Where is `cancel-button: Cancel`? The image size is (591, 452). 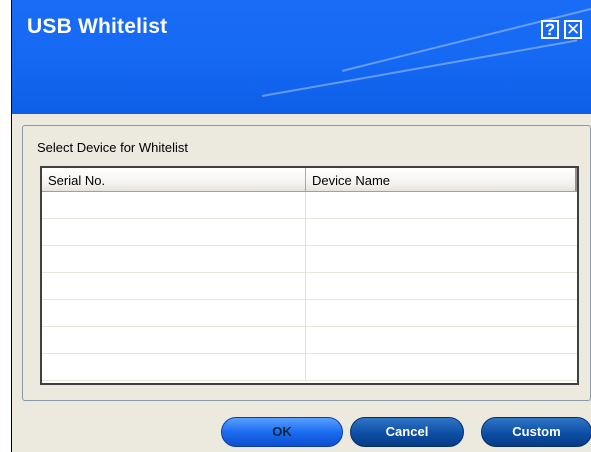 cancel-button: Cancel is located at coordinates (407, 432).